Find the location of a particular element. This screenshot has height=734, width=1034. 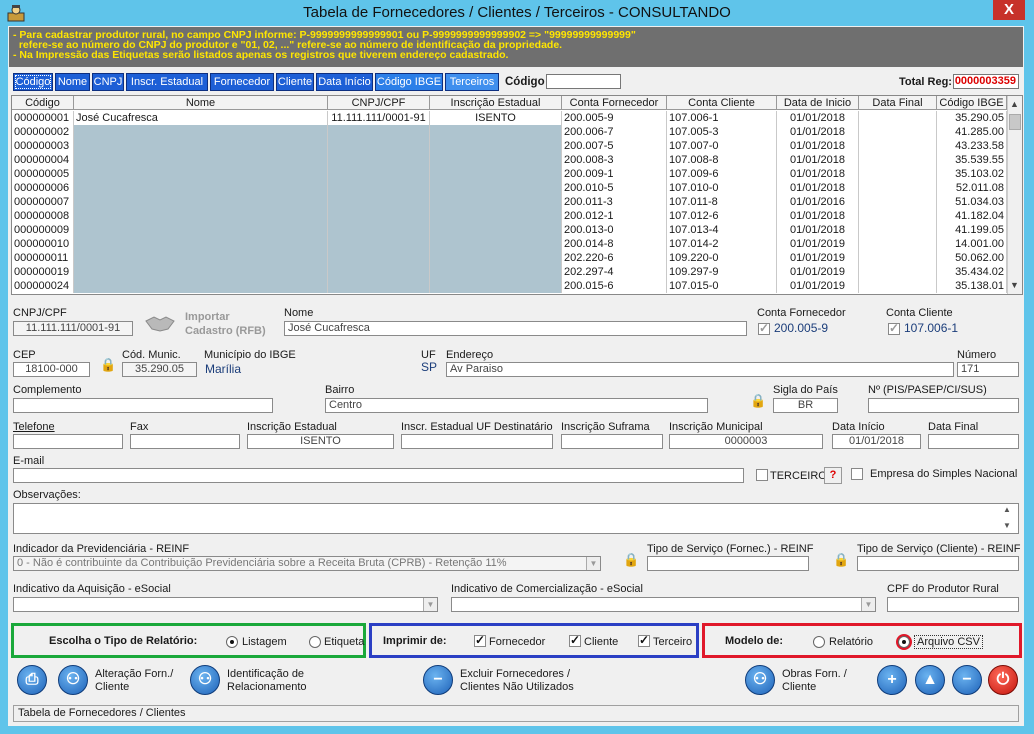

tab-cliente: Cliente is located at coordinates (295, 82).